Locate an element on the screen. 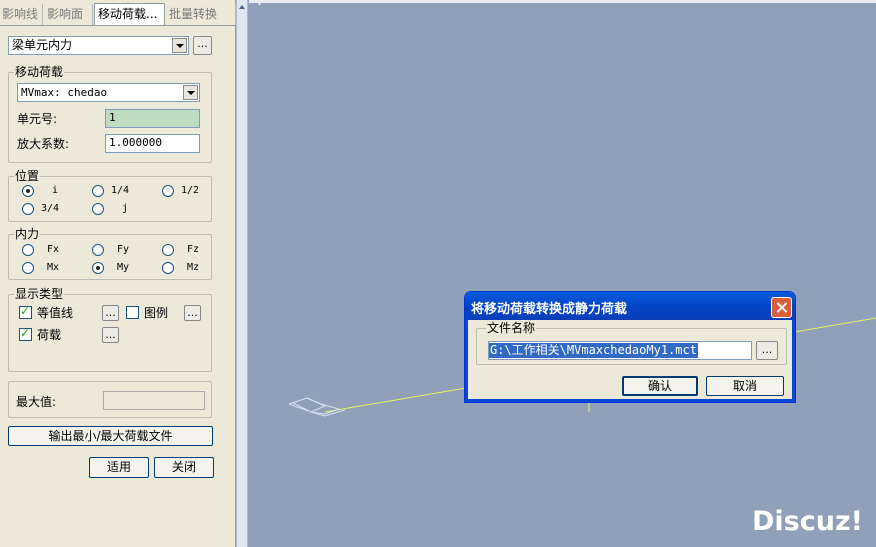 The height and width of the screenshot is (547, 876). tab-underline is located at coordinates (118, 25).